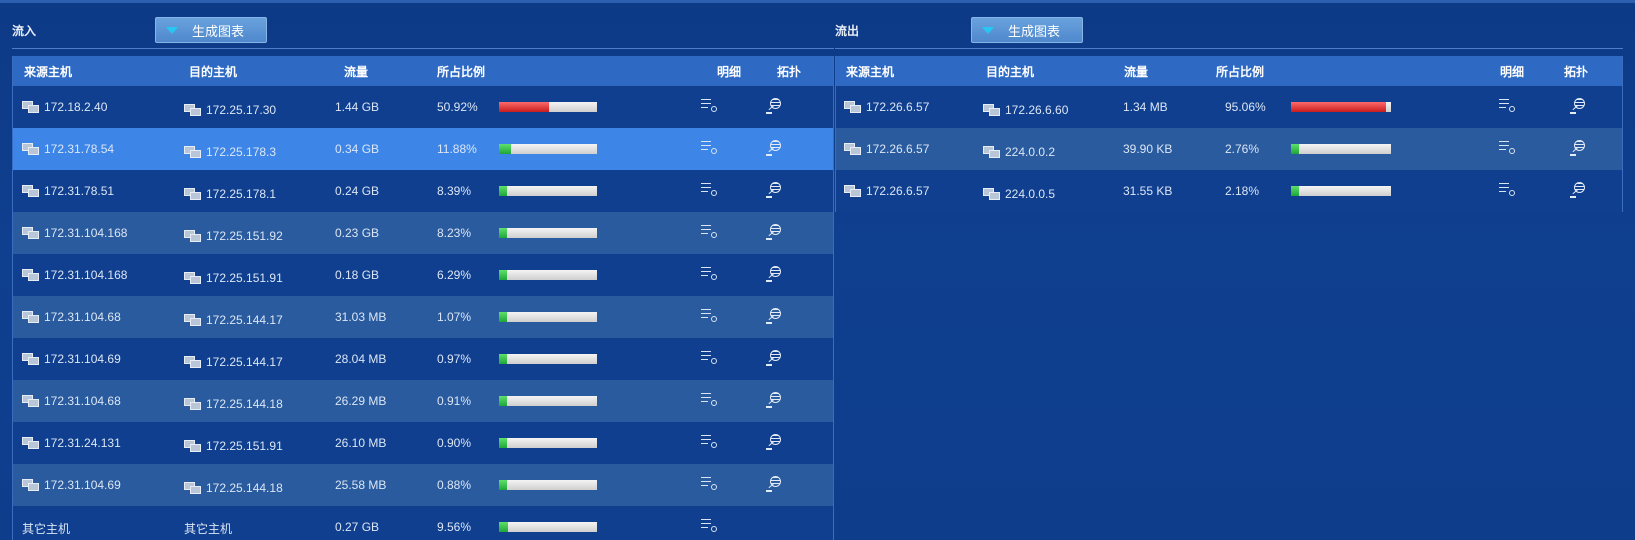 This screenshot has width=1635, height=540. What do you see at coordinates (357, 149) in the screenshot?
I see `flow-value: 0.34 GB` at bounding box center [357, 149].